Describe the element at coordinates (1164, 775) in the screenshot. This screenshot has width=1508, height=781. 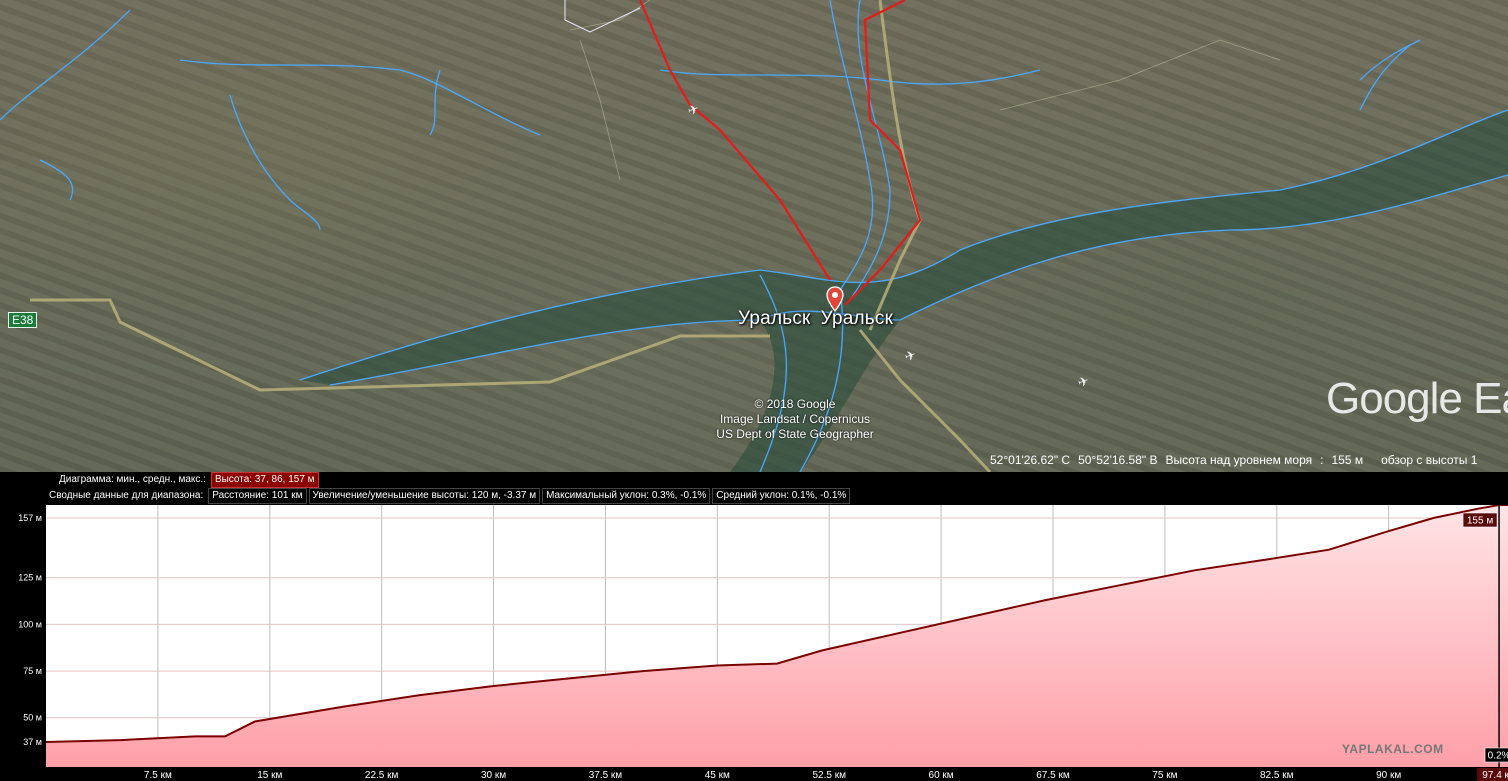
I see `x-tick-label: 75 км` at that location.